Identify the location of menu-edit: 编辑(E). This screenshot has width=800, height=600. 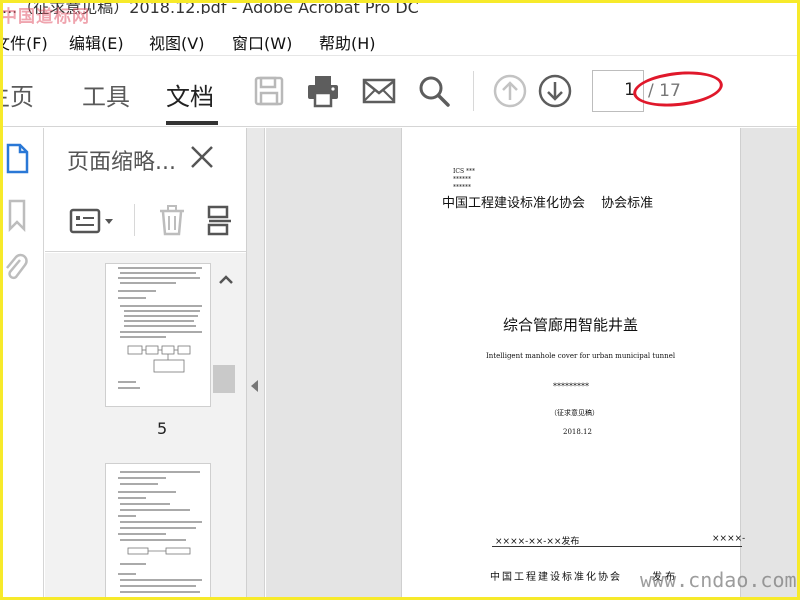
(96, 42).